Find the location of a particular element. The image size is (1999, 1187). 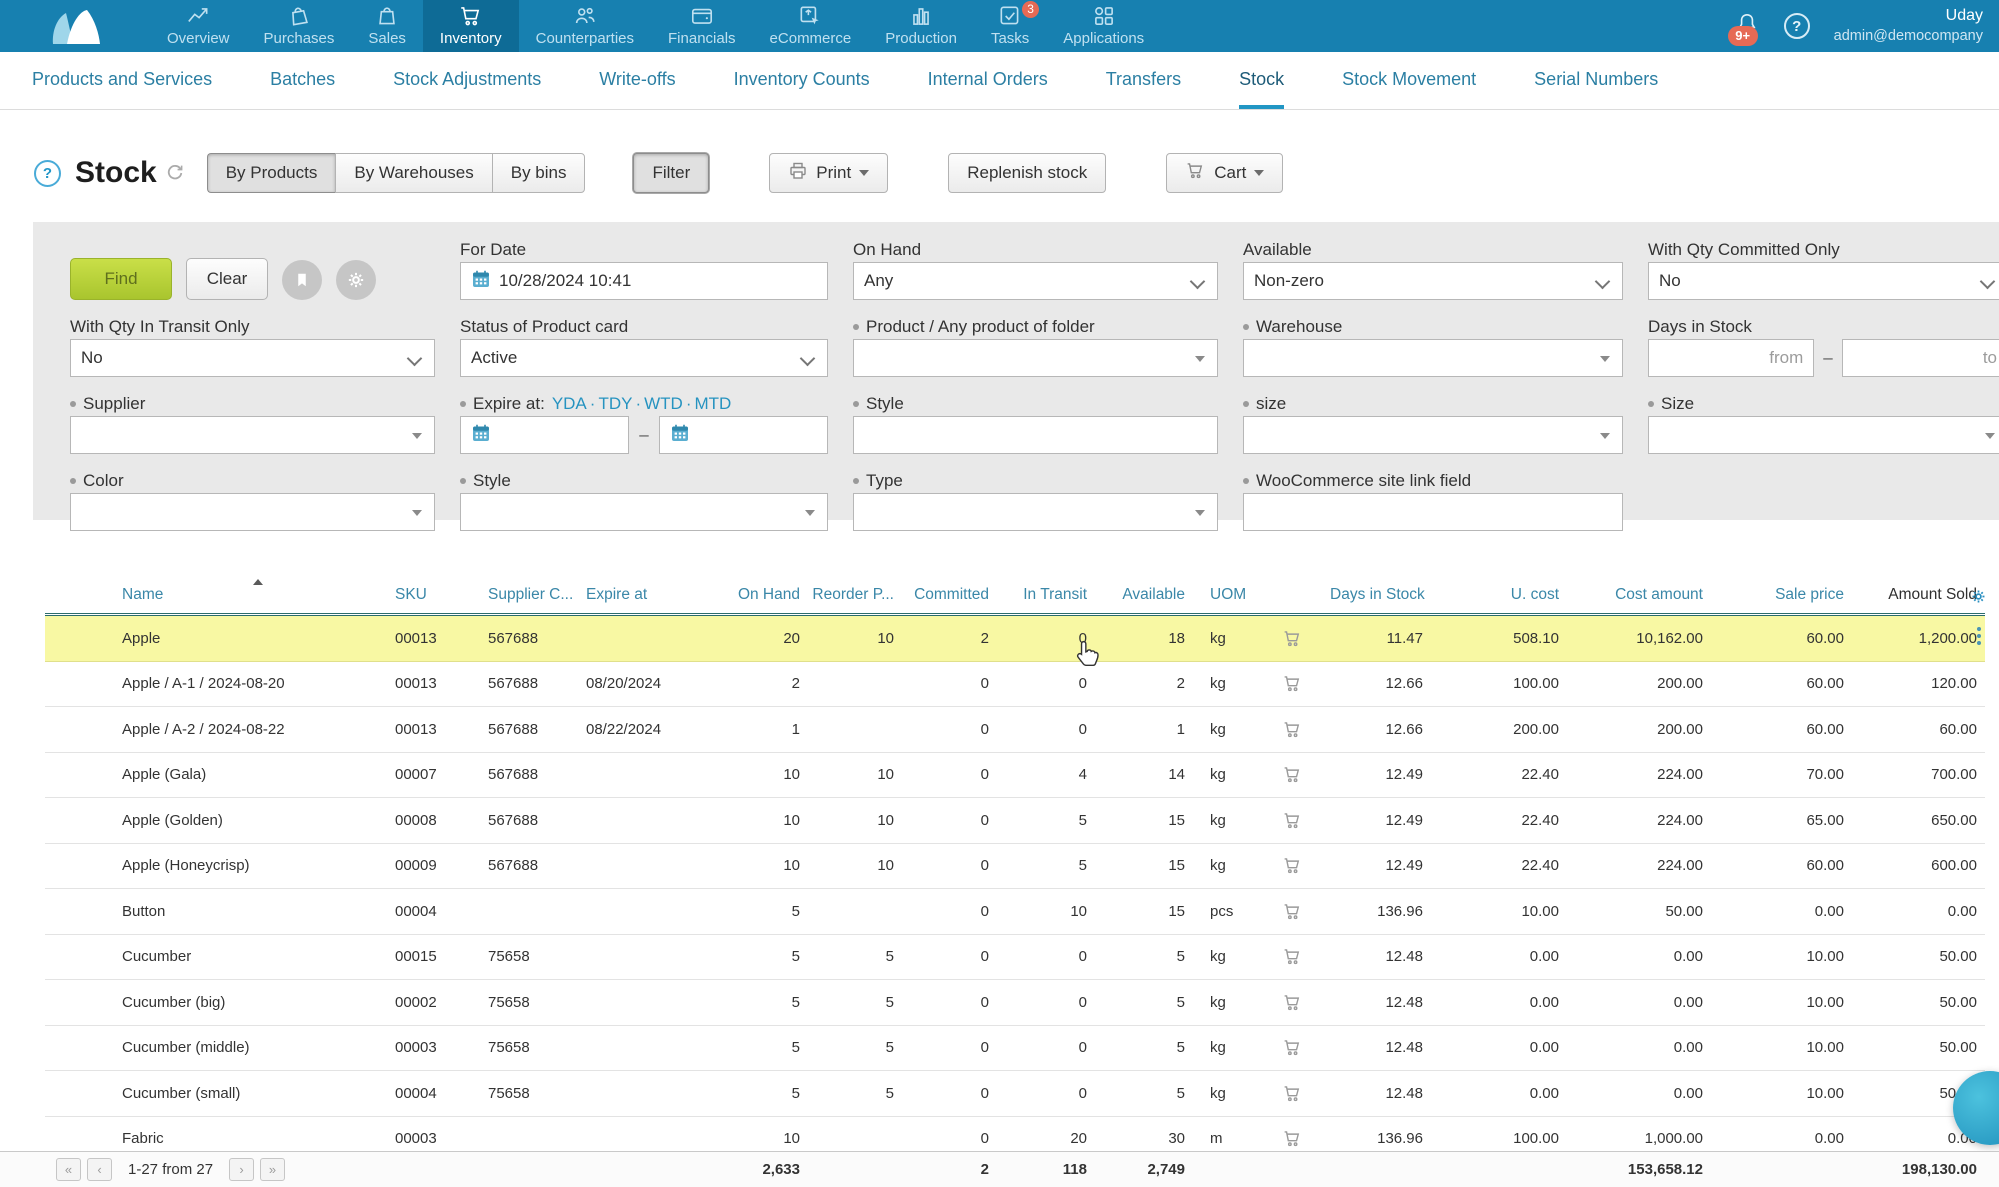

nav-item-purchases: Purchases is located at coordinates (299, 26).